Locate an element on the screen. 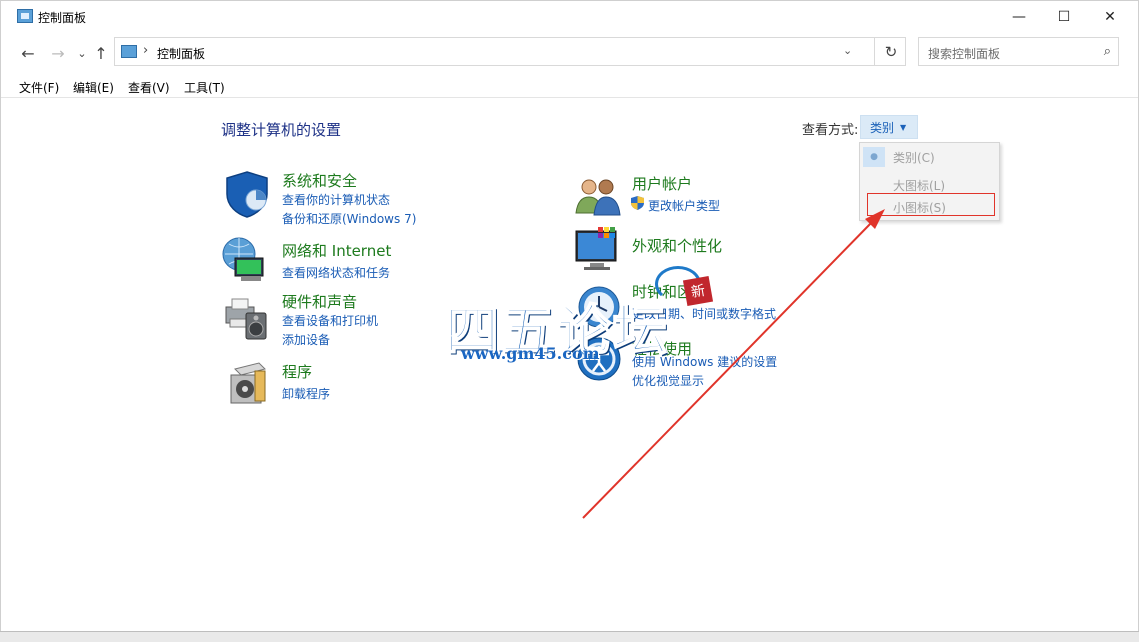  search-box: 搜索控制面板 ⌕ is located at coordinates (1018, 51).